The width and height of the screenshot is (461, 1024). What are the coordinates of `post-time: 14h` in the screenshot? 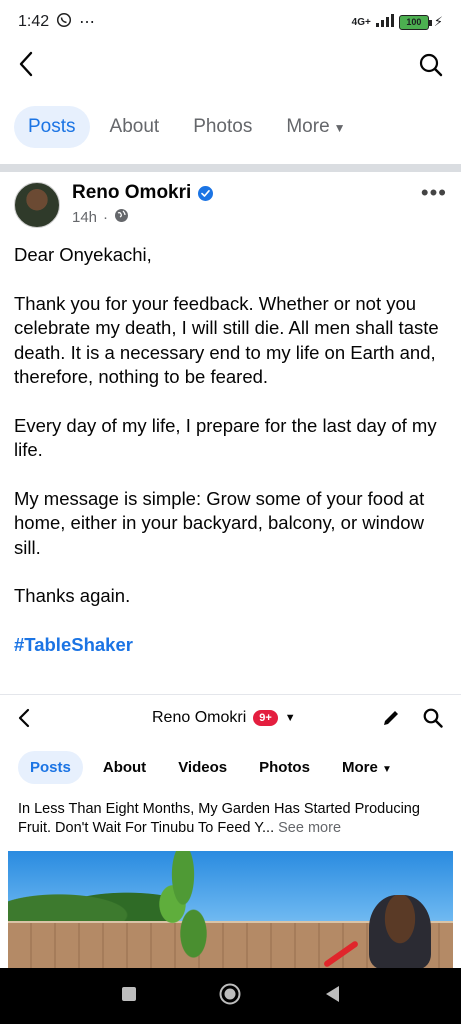 It's located at (84, 217).